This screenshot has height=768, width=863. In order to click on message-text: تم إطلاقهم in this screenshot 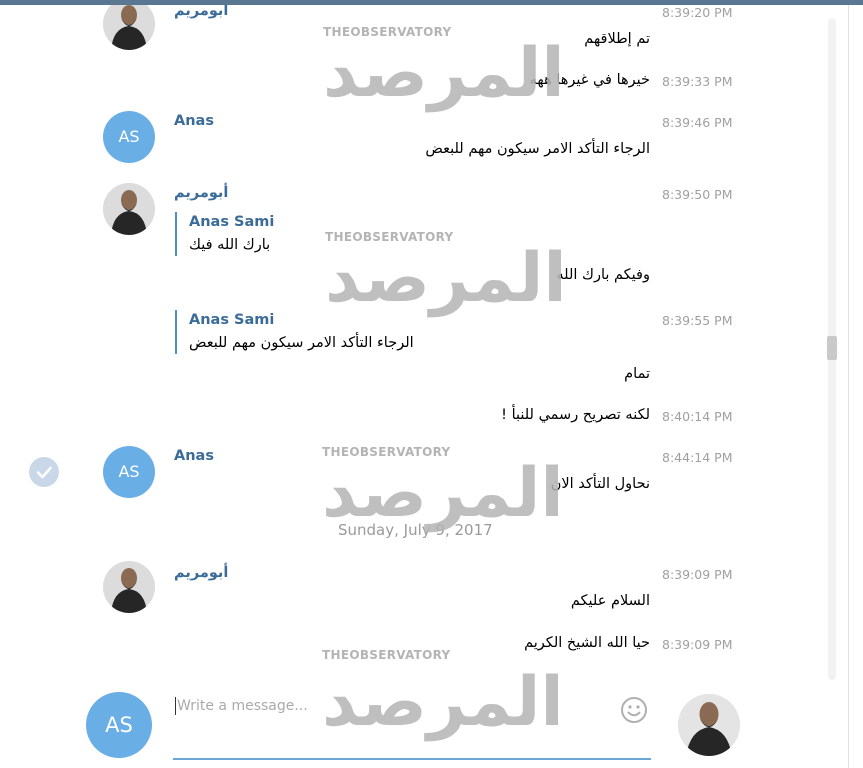, I will do `click(617, 39)`.